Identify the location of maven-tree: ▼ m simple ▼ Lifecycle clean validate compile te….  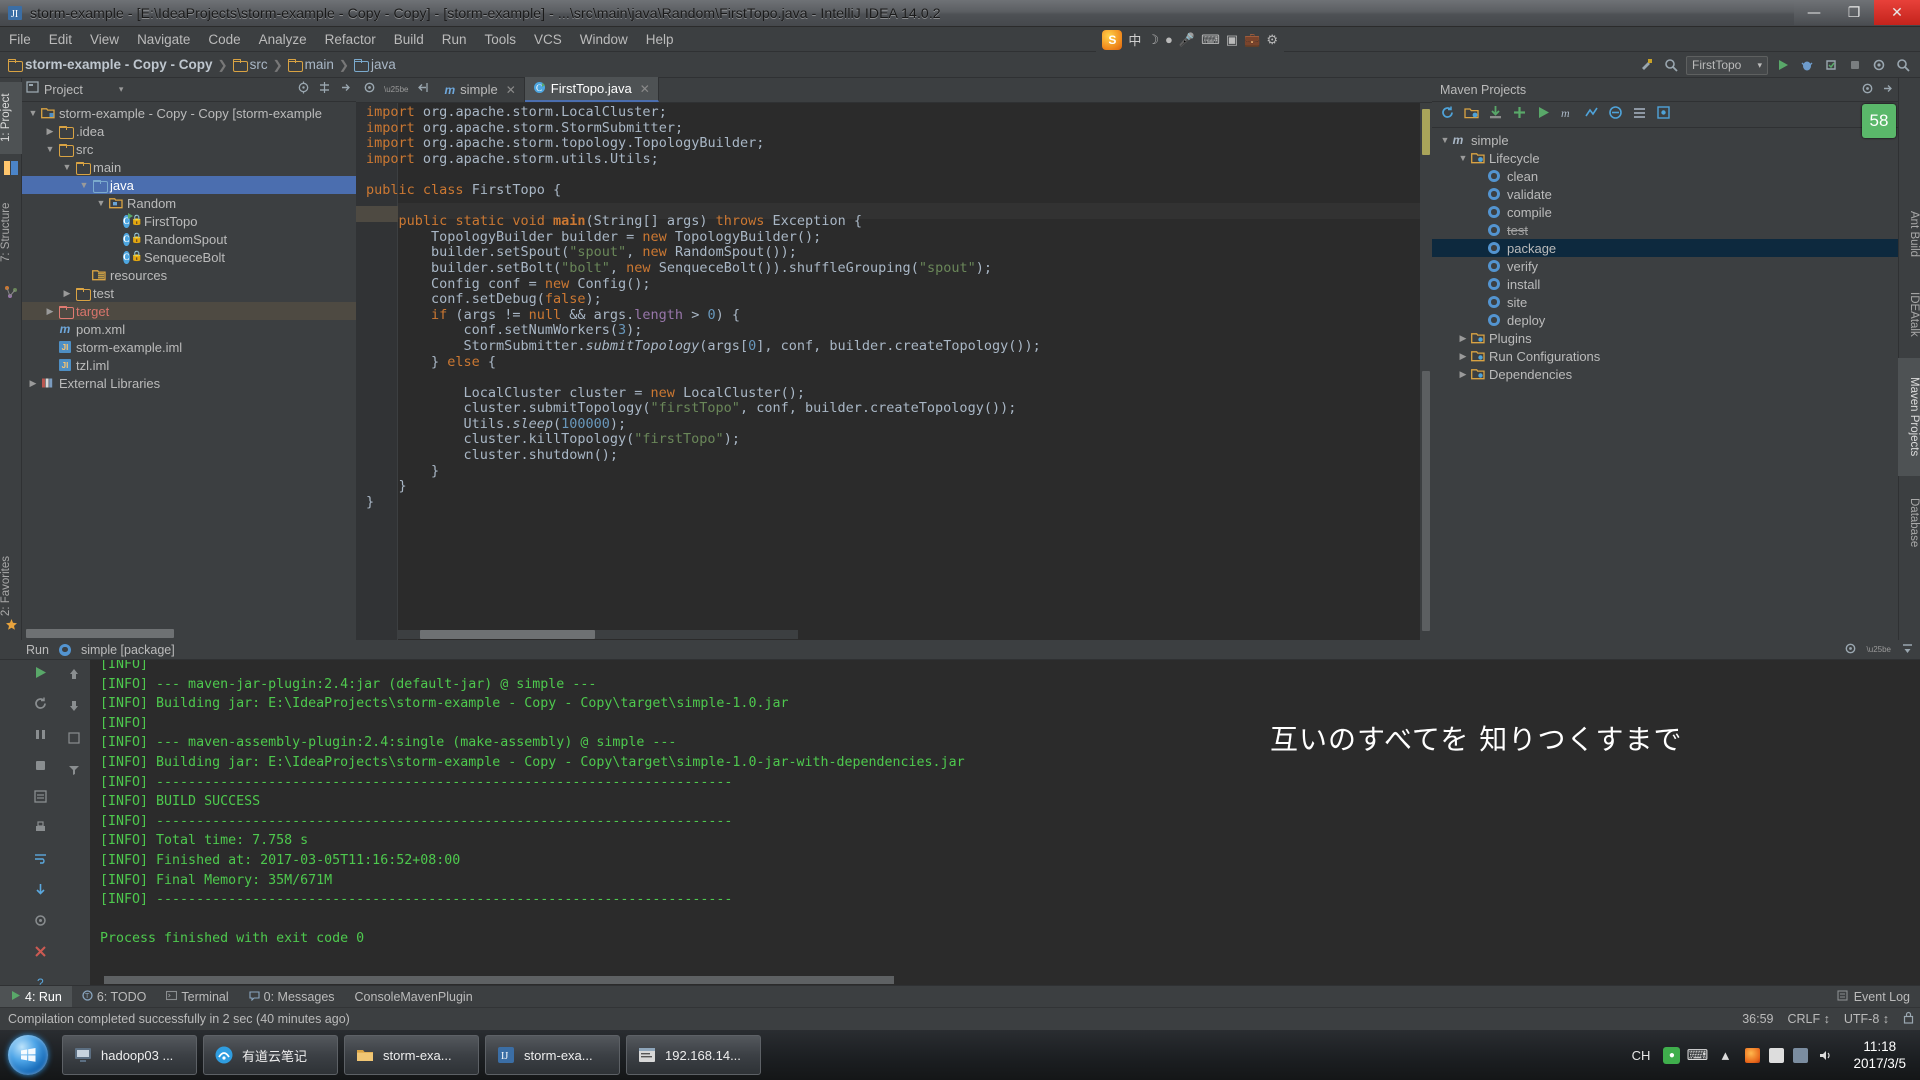
(1667, 255).